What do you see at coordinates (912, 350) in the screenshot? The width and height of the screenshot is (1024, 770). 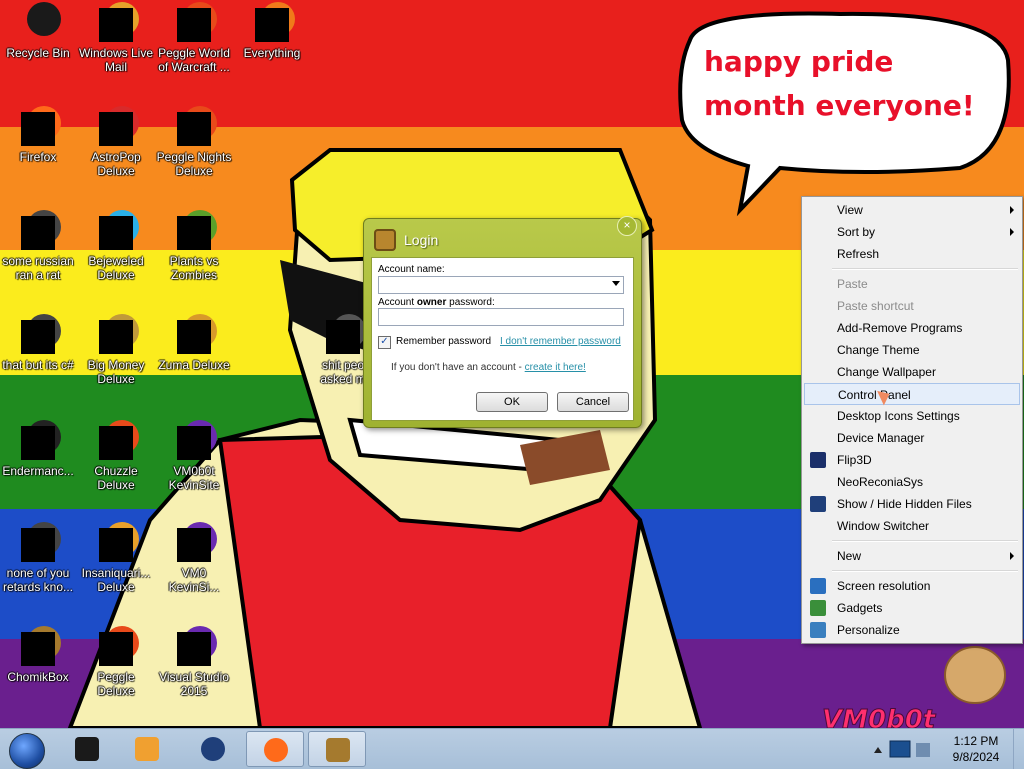 I see `menu-item-change-theme: Change Theme` at bounding box center [912, 350].